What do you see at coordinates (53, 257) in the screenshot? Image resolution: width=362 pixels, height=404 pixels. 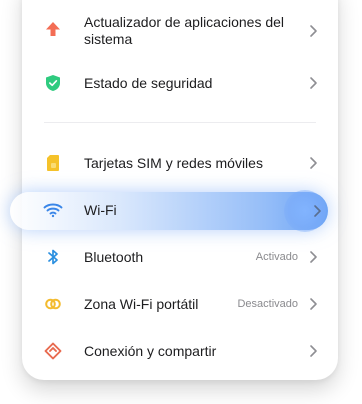 I see `bluetooth-icon` at bounding box center [53, 257].